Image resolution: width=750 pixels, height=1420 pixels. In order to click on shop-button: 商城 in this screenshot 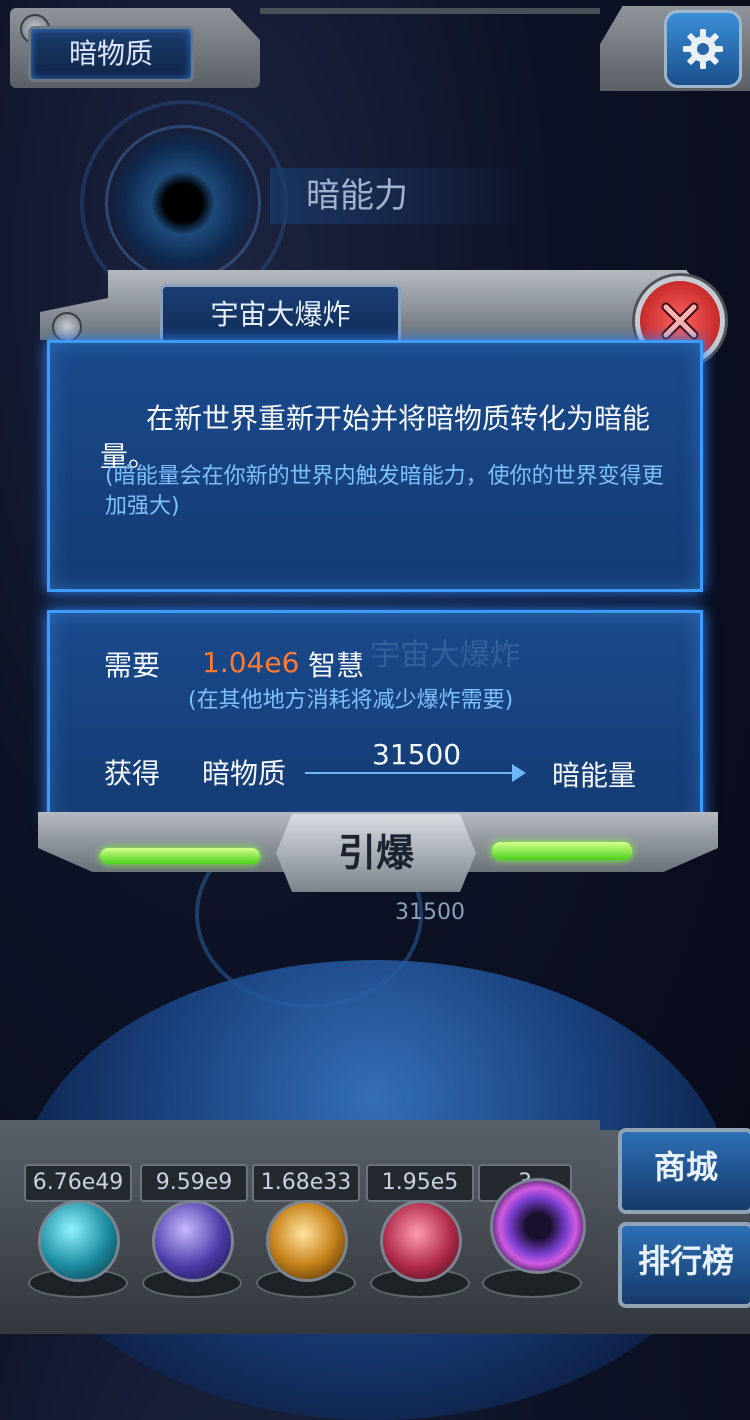, I will do `click(684, 1171)`.